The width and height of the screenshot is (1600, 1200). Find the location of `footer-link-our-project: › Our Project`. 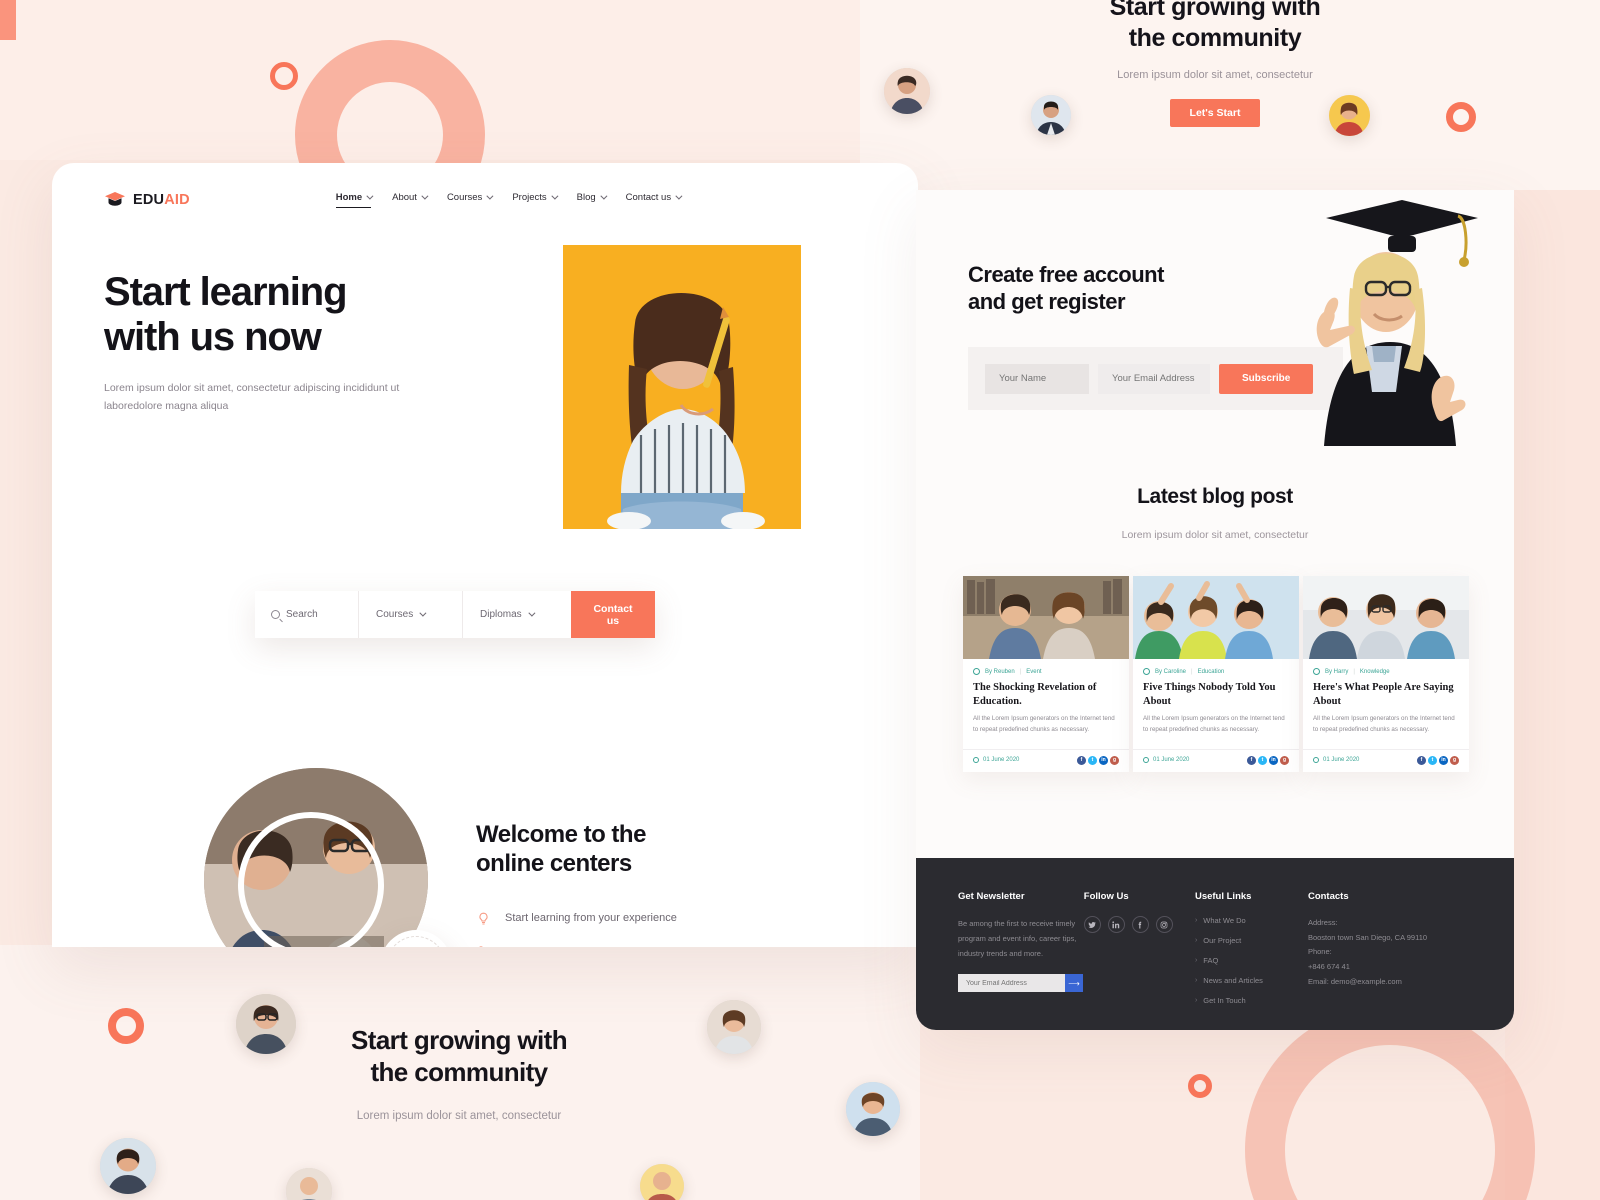

footer-link-our-project: › Our Project is located at coordinates (1251, 940).